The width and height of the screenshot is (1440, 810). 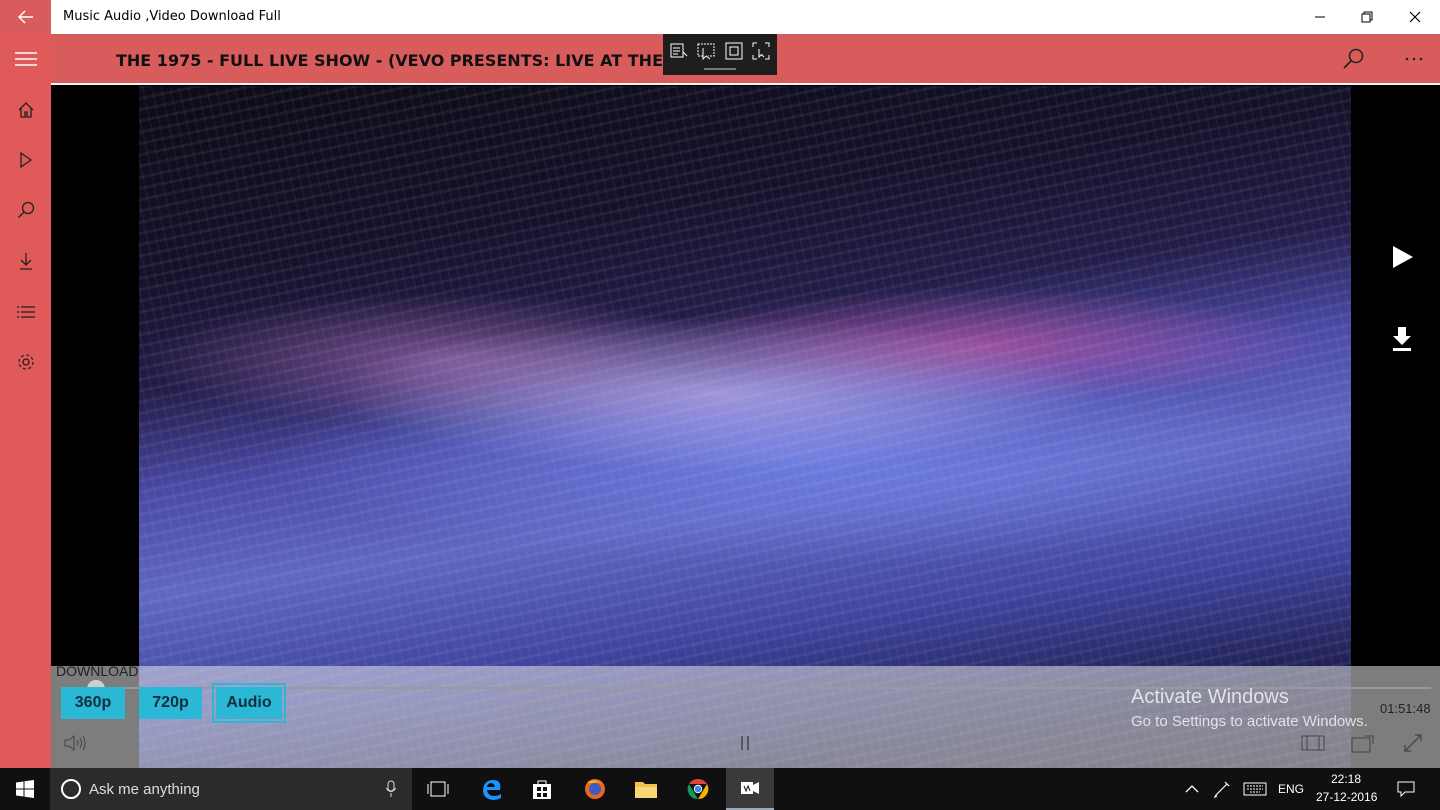 What do you see at coordinates (93, 703) in the screenshot?
I see `quality-360p-button: 360p` at bounding box center [93, 703].